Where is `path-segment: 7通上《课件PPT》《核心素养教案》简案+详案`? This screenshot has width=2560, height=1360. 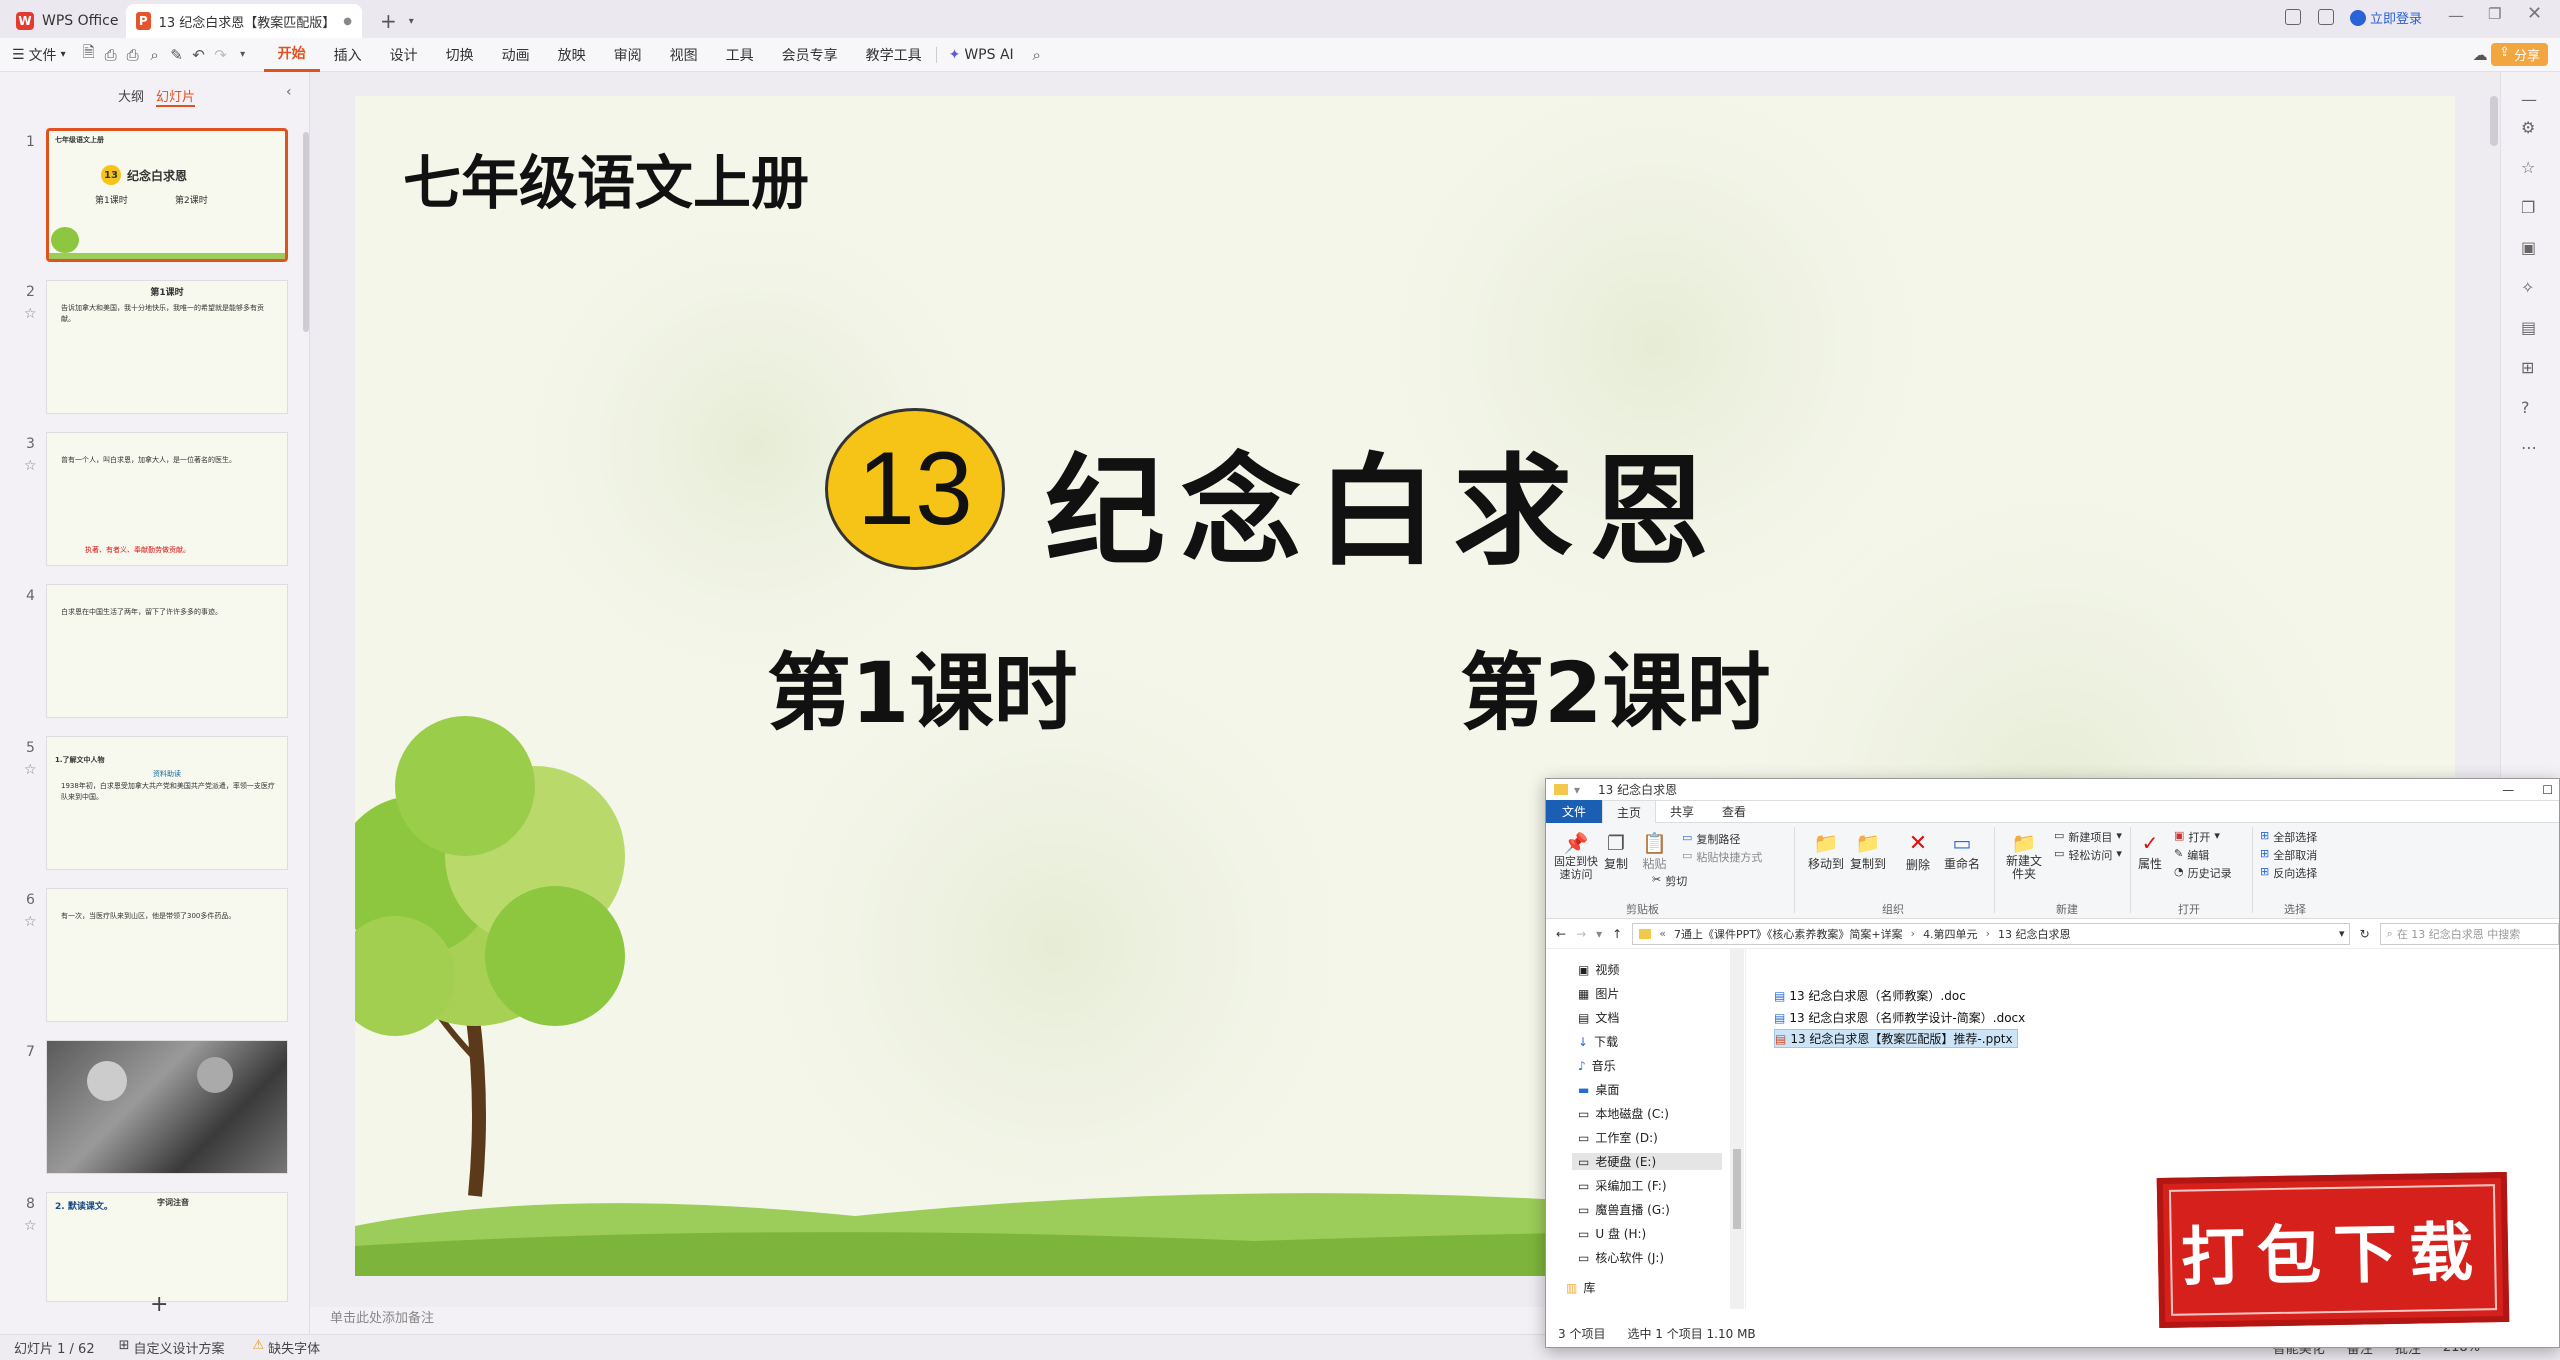
path-segment: 7通上《课件PPT》《核心素养教案》简案+详案 is located at coordinates (1788, 934).